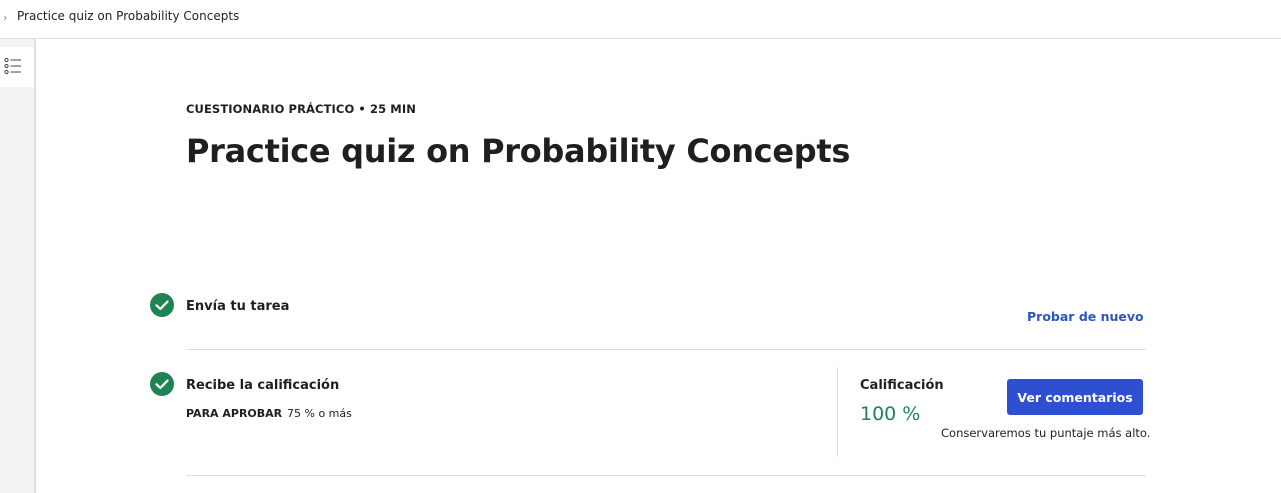  Describe the element at coordinates (1075, 397) in the screenshot. I see `view-feedback-button: Ver comentarios` at that location.